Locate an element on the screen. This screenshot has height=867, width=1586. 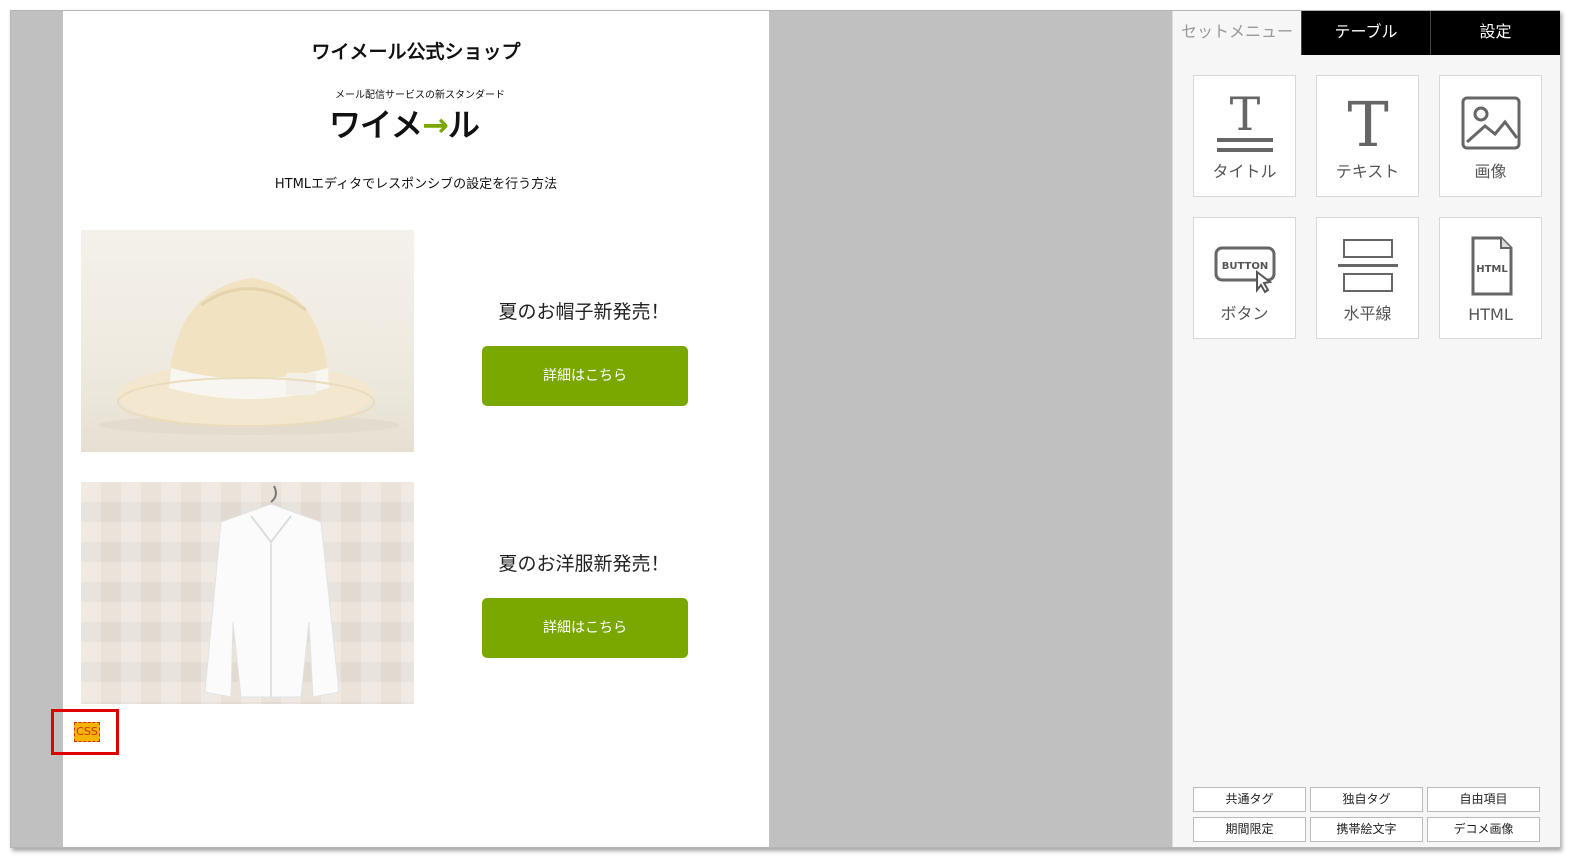
horizontal-line-icon is located at coordinates (1367, 266).